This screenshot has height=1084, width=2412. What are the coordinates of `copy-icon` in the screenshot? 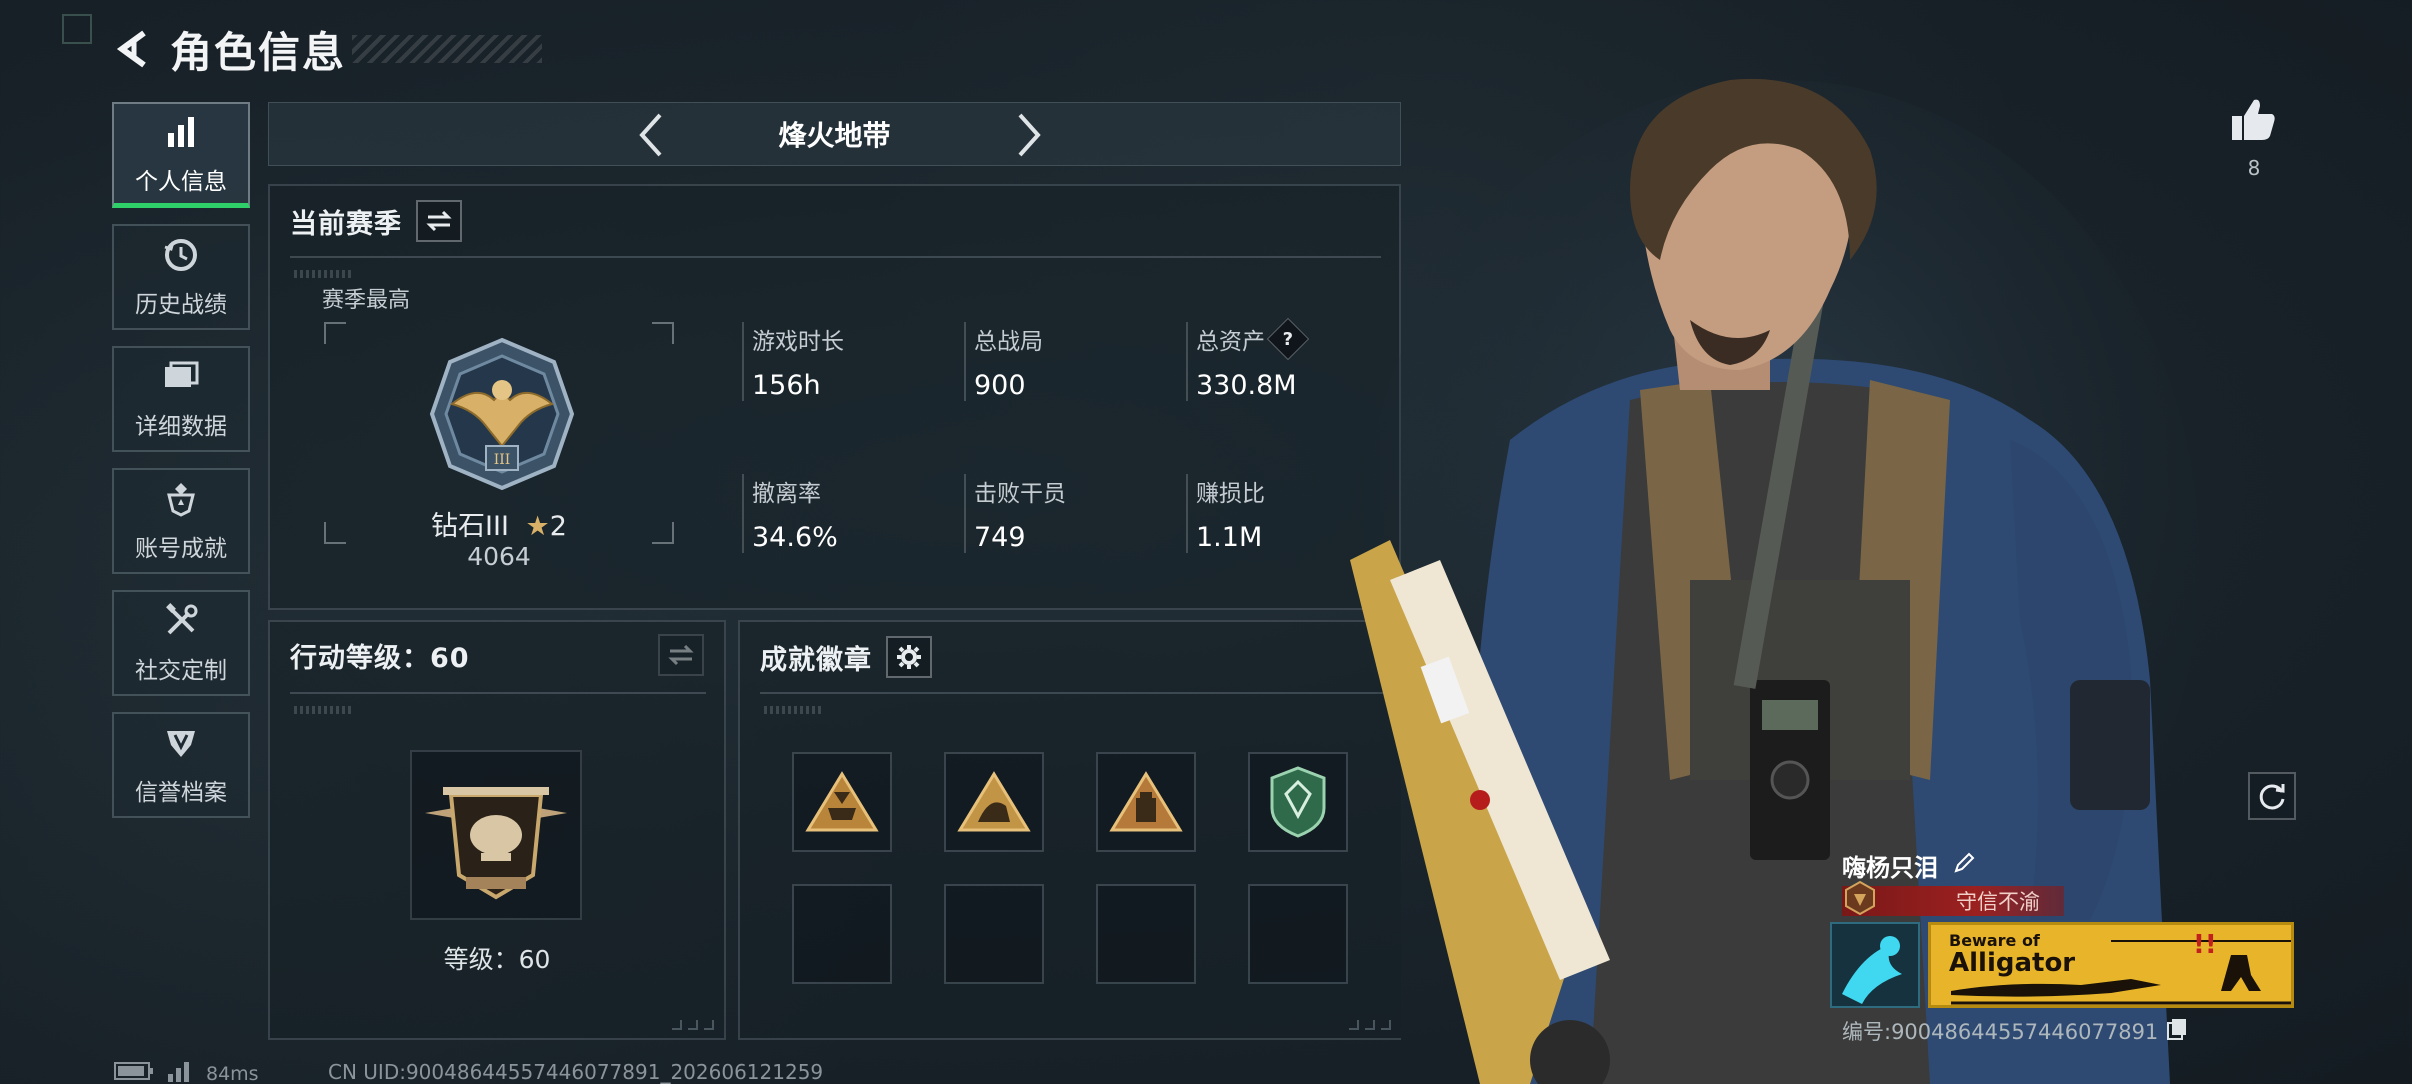 It's located at (2177, 1031).